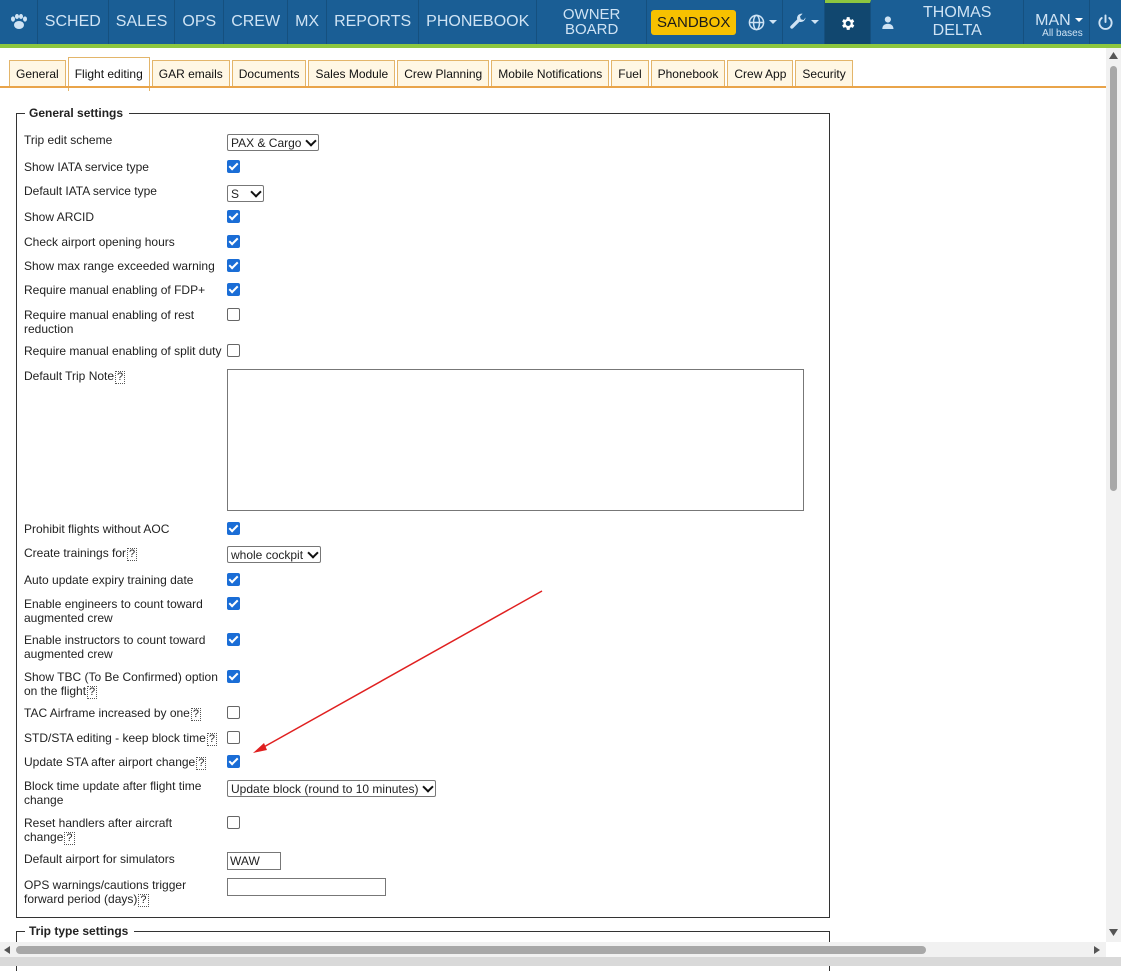 The height and width of the screenshot is (971, 1121). I want to click on scroll-down-icon, so click(1113, 932).